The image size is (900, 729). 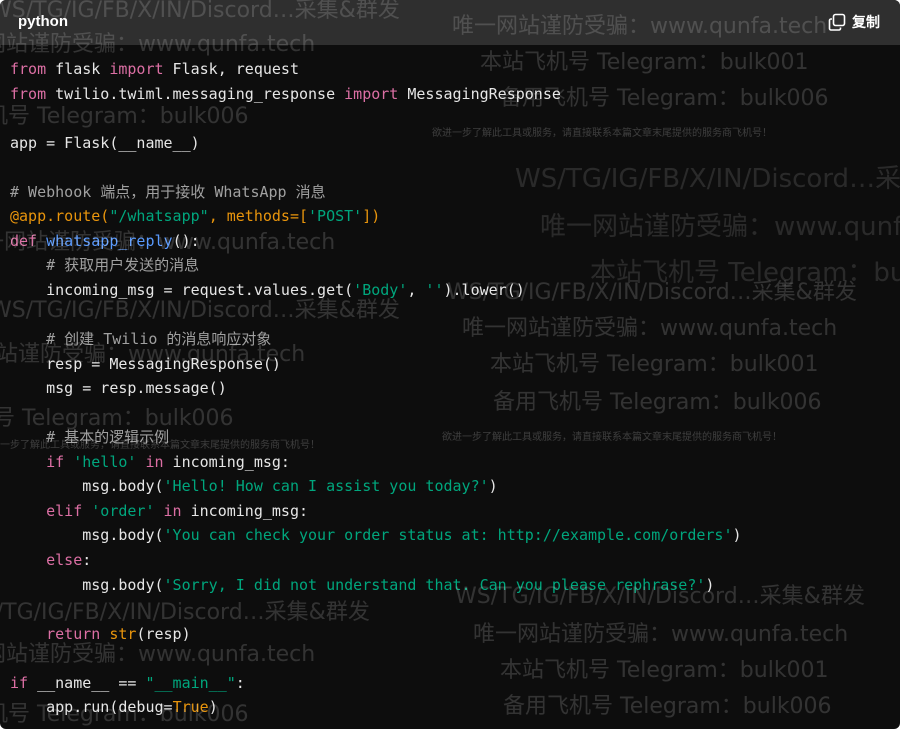 I want to click on code-token: "/whatsapp", so click(x=159, y=216).